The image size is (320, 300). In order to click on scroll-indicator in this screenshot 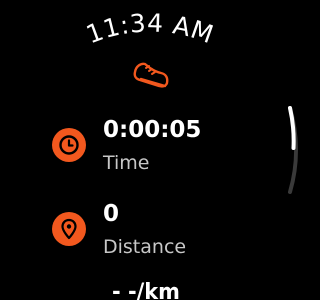, I will do `click(290, 150)`.